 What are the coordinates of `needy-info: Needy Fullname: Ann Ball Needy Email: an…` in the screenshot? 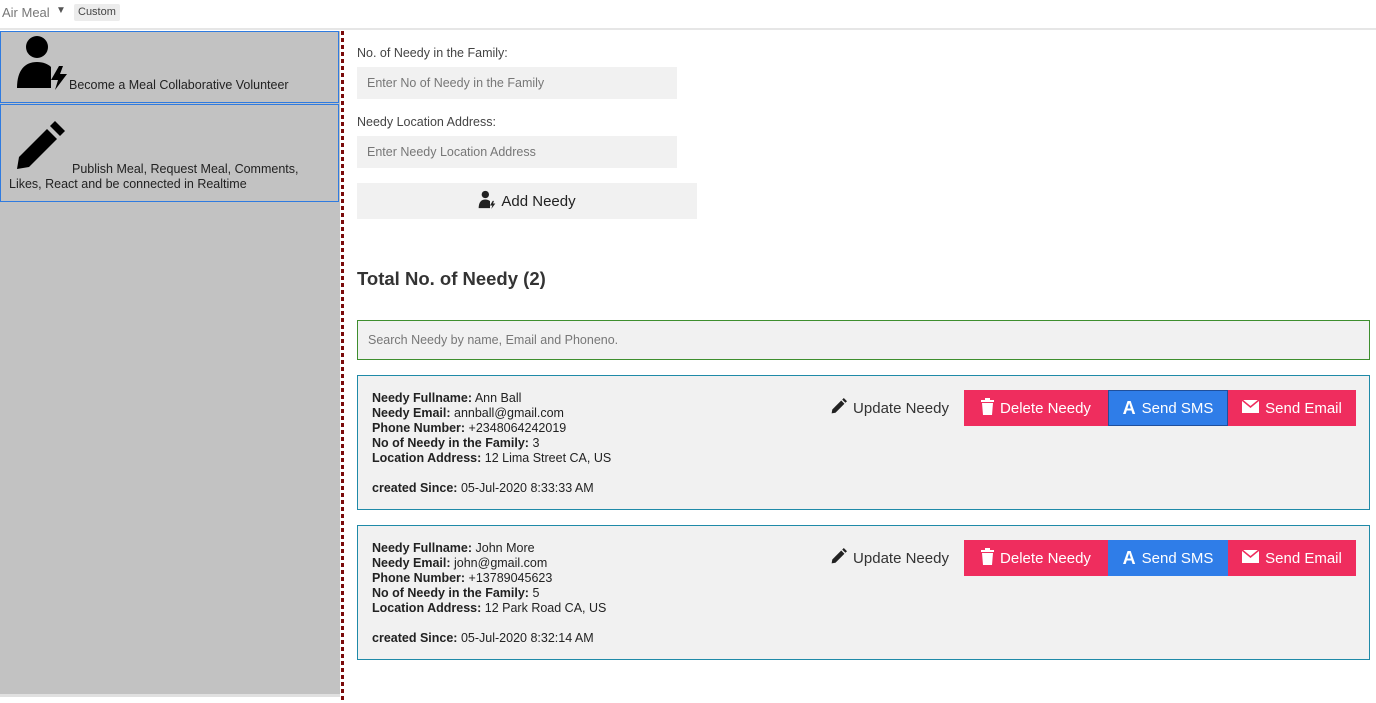 It's located at (491, 428).